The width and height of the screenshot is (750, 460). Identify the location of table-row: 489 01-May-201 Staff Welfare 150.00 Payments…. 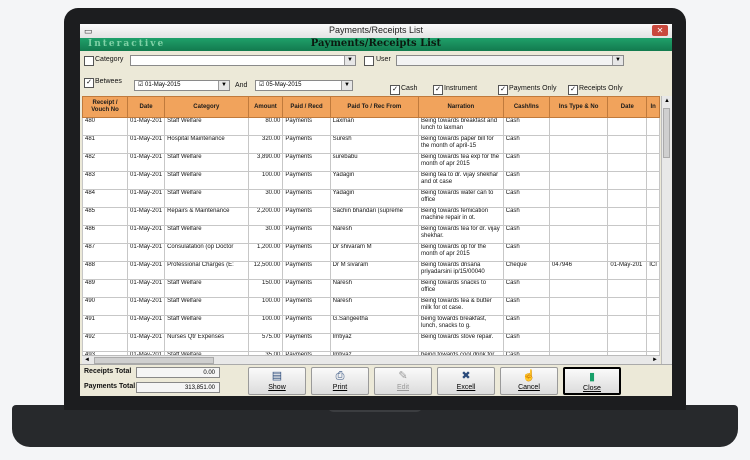
(371, 288).